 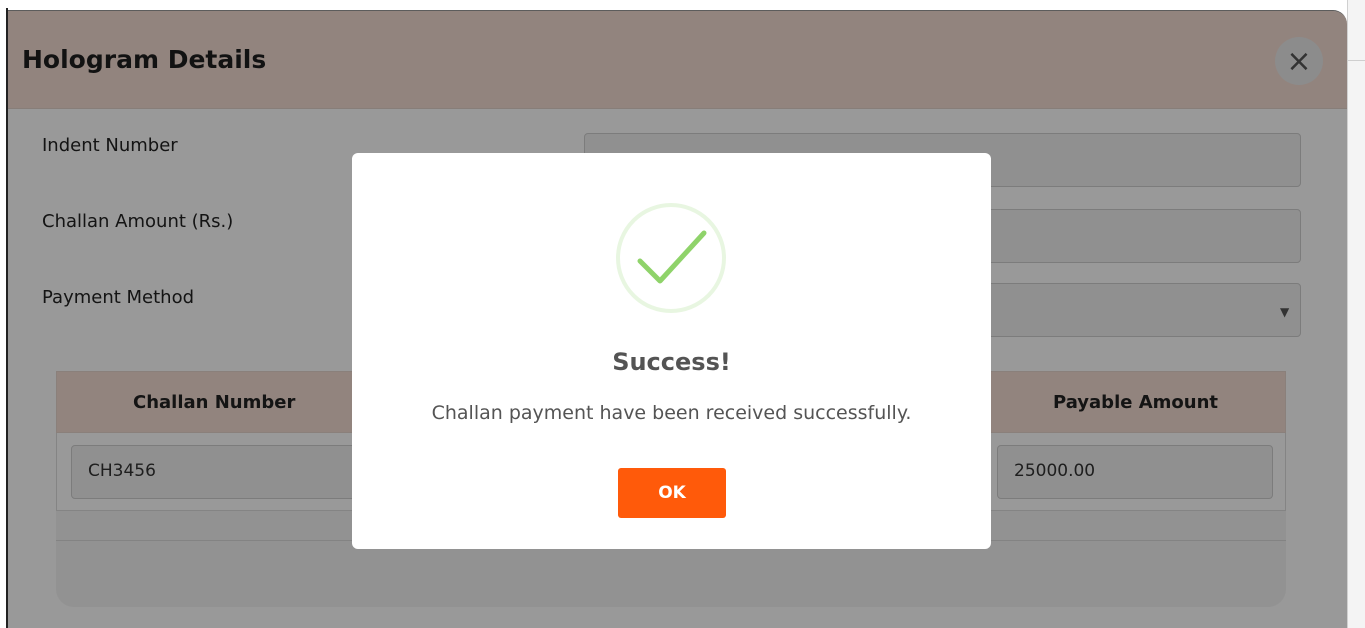 I want to click on page-top-edge, so click(x=682, y=4).